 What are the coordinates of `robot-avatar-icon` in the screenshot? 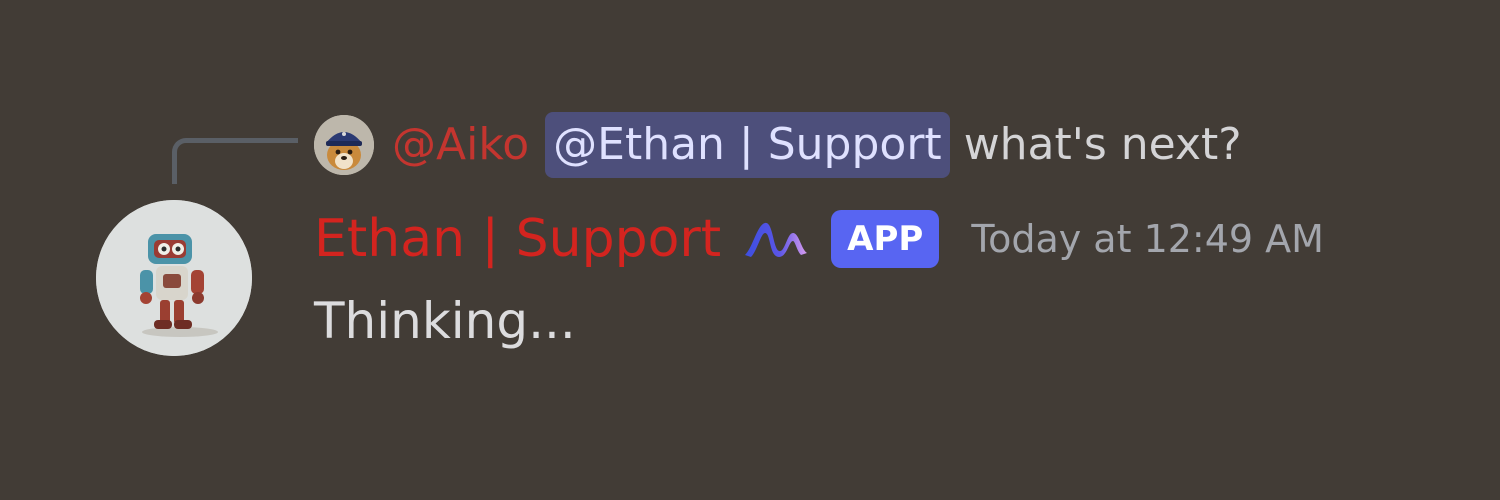 It's located at (174, 278).